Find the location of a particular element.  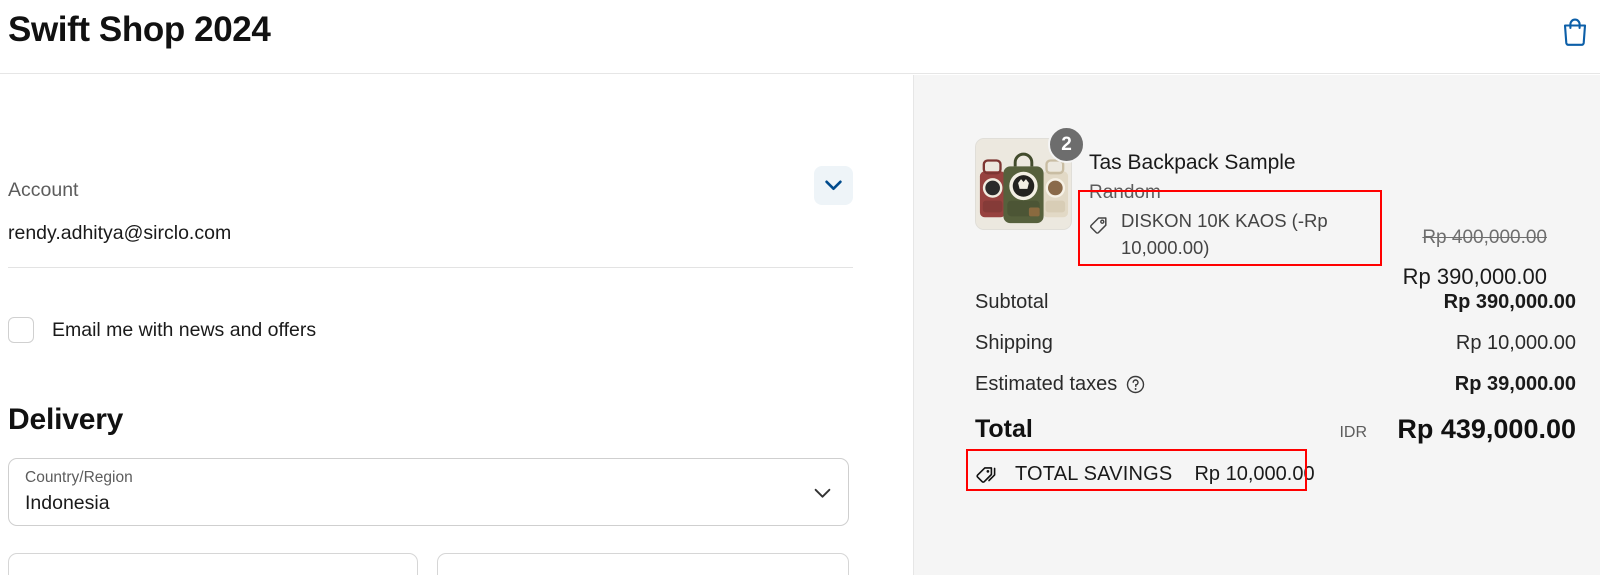

subtotal-value: Rp 390,000.00 is located at coordinates (1509, 302).